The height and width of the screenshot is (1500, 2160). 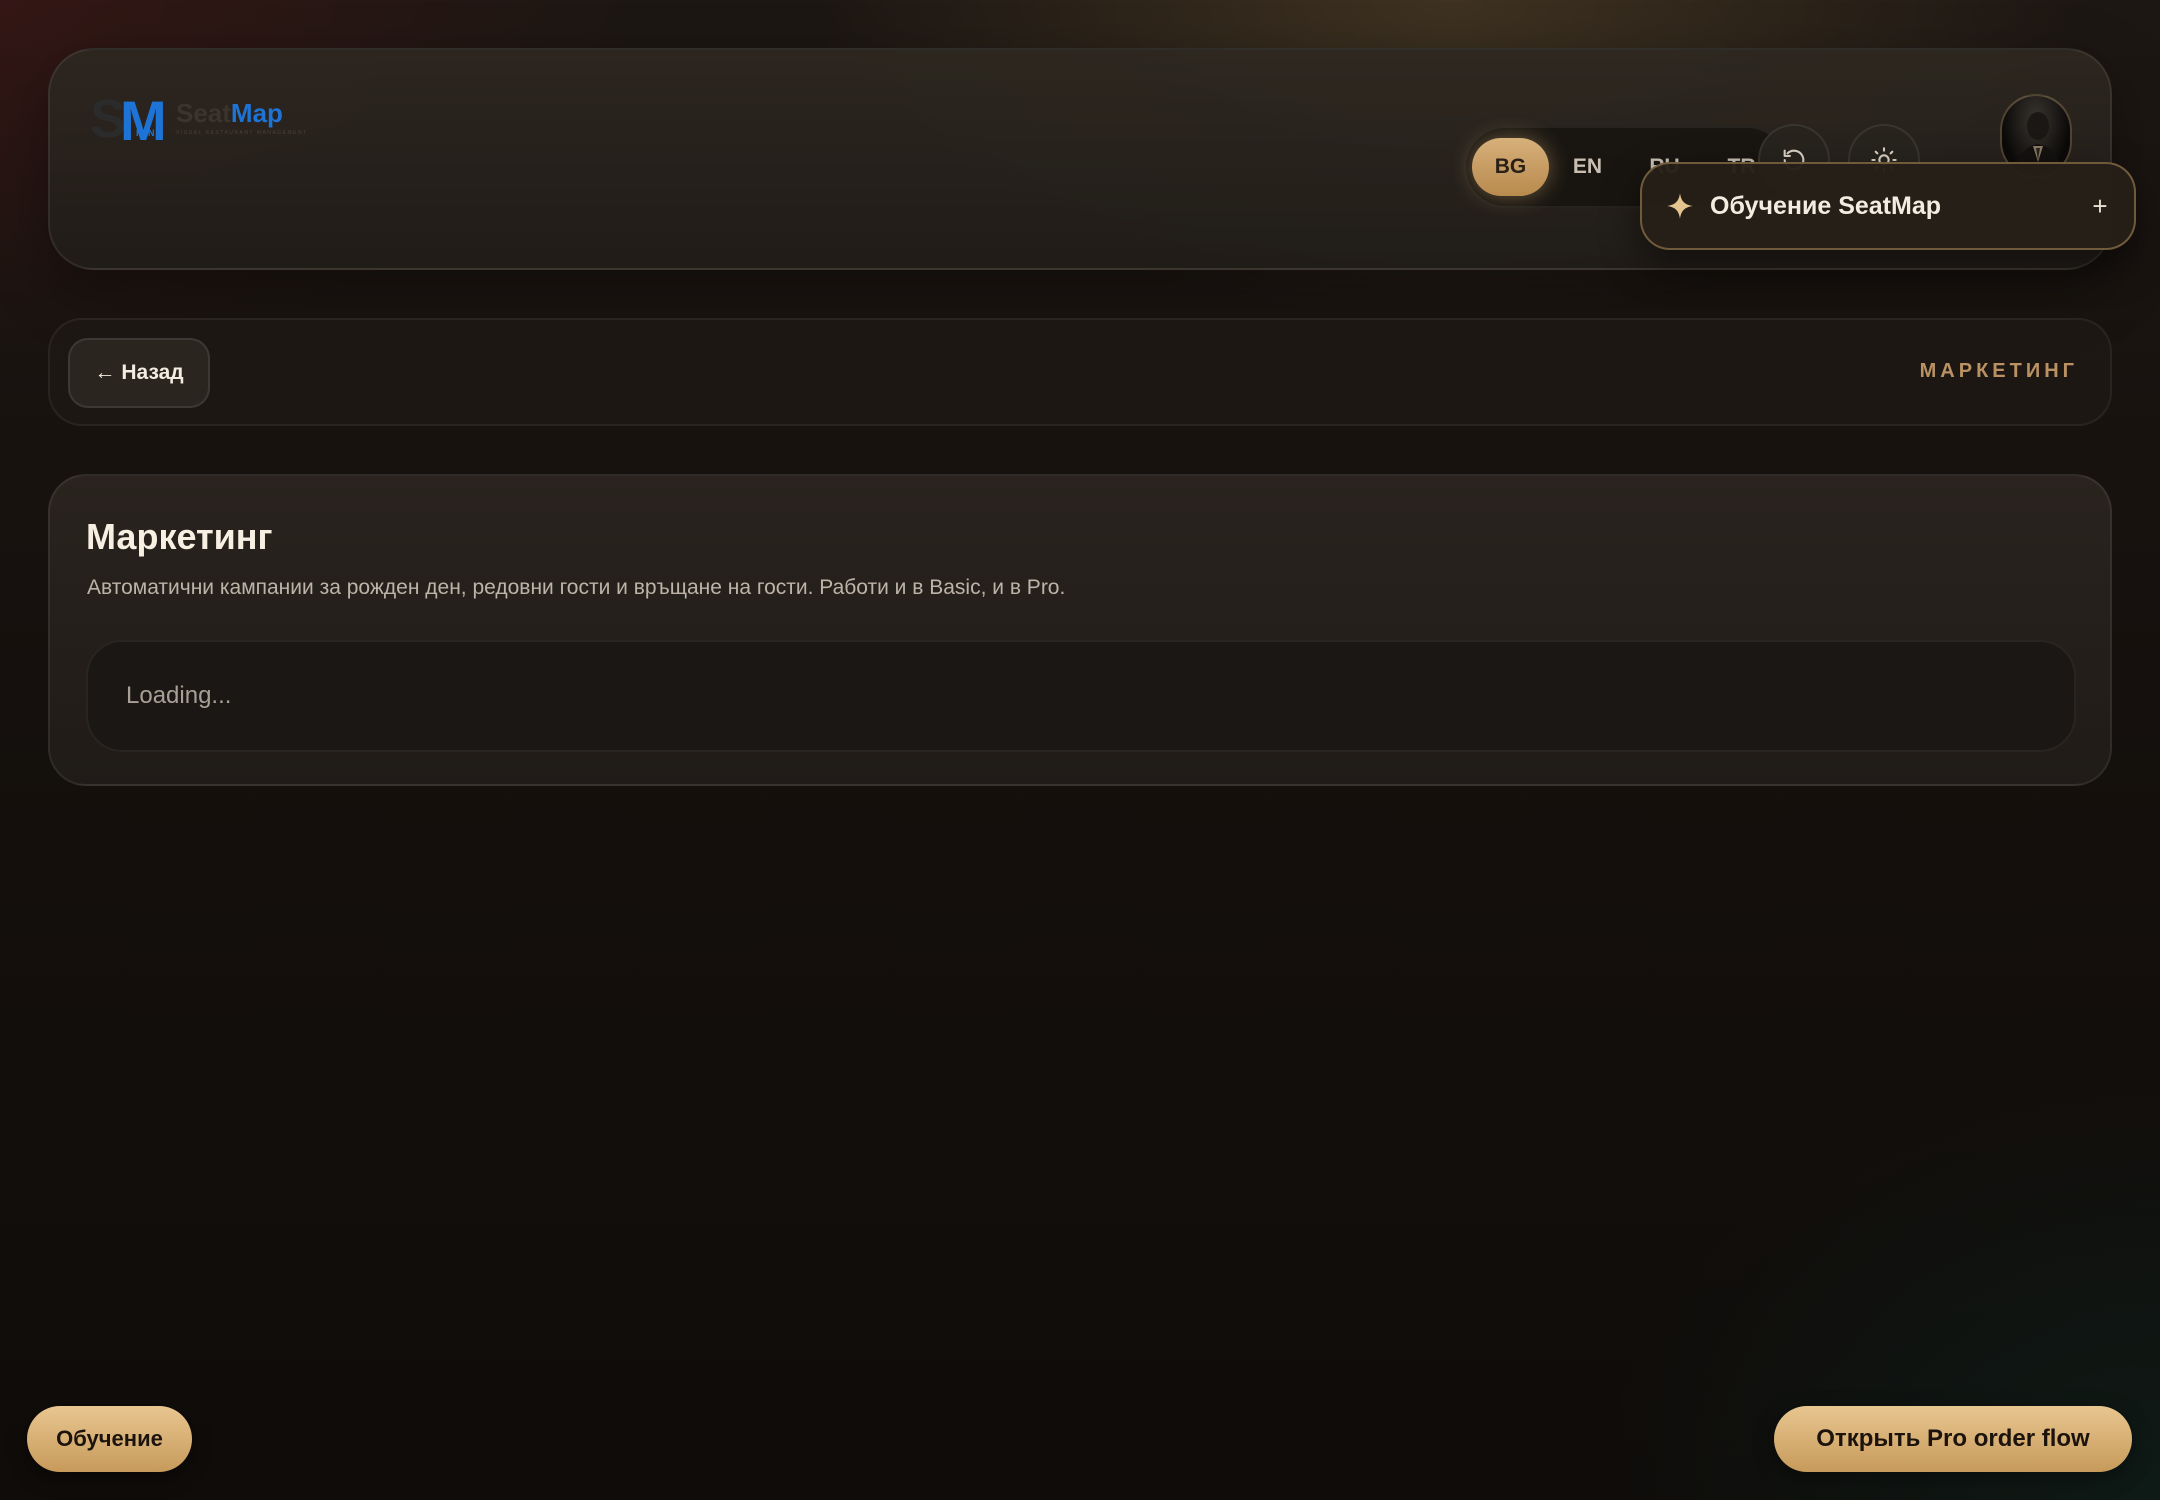 What do you see at coordinates (109, 1439) in the screenshot?
I see `tutorial-button: Обучение` at bounding box center [109, 1439].